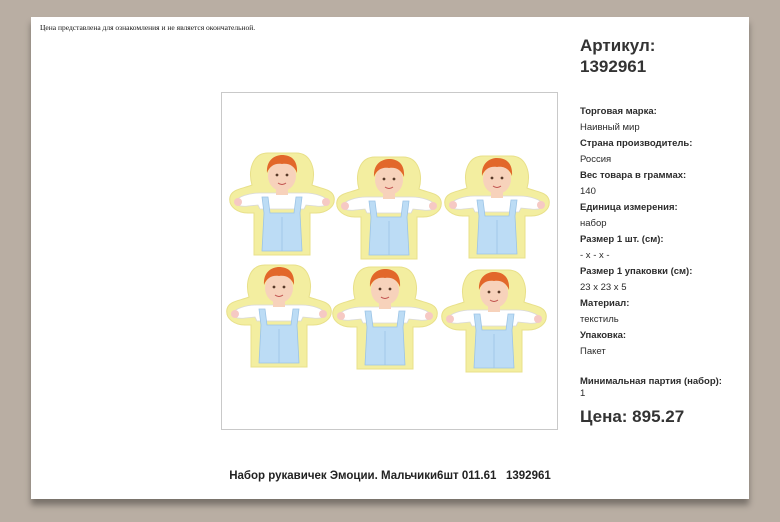 This screenshot has height=522, width=780. Describe the element at coordinates (596, 159) in the screenshot. I see `spec-value-country: Россия` at that location.